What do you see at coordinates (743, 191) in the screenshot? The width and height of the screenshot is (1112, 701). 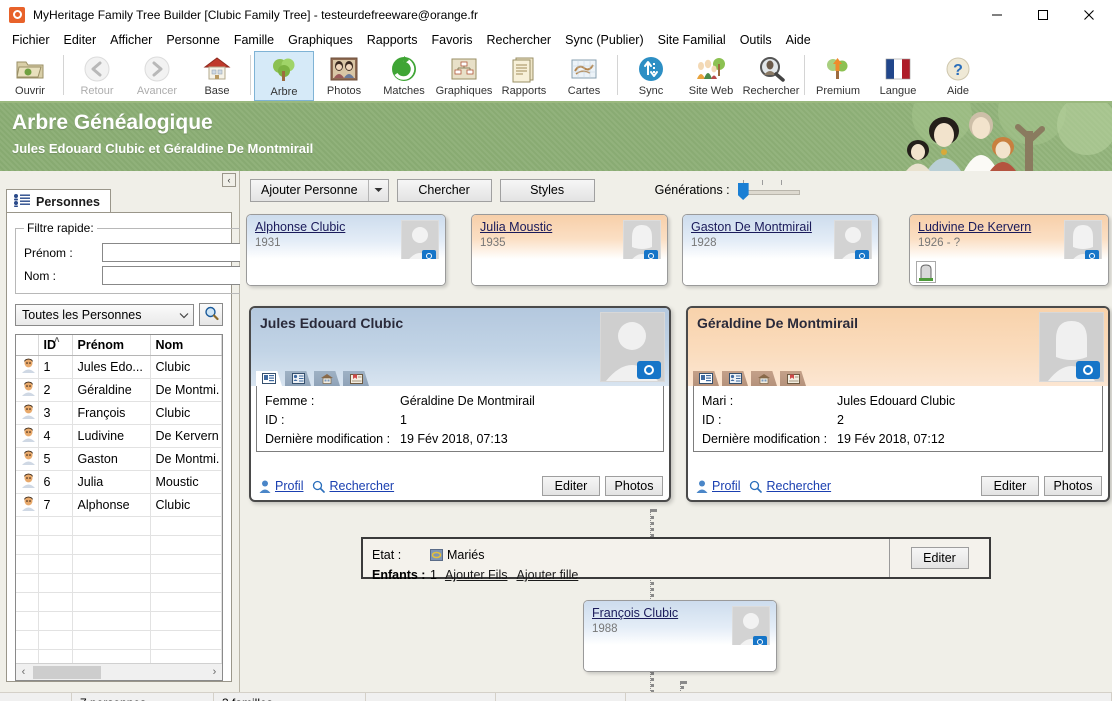 I see `slider-thumb` at bounding box center [743, 191].